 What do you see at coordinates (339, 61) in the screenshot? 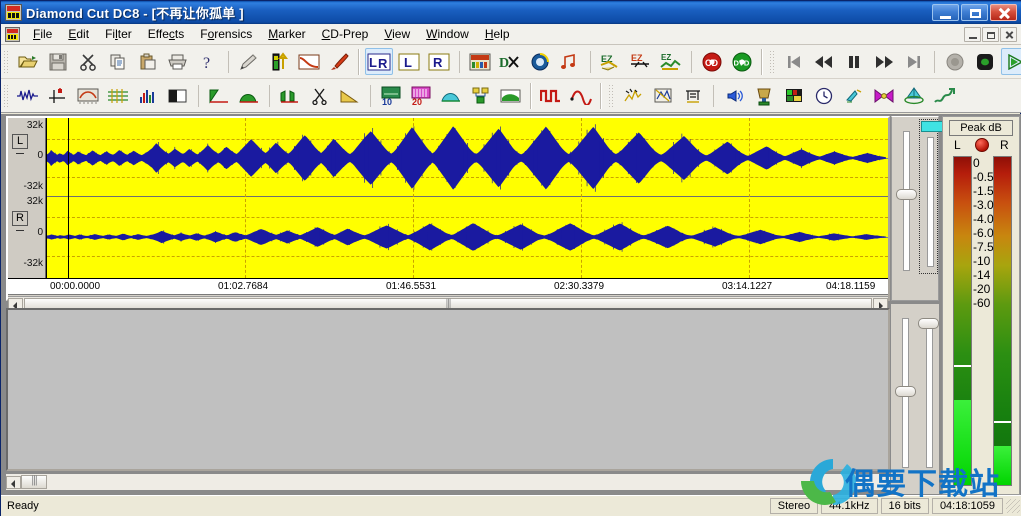
I see `paintbrush-icon` at bounding box center [339, 61].